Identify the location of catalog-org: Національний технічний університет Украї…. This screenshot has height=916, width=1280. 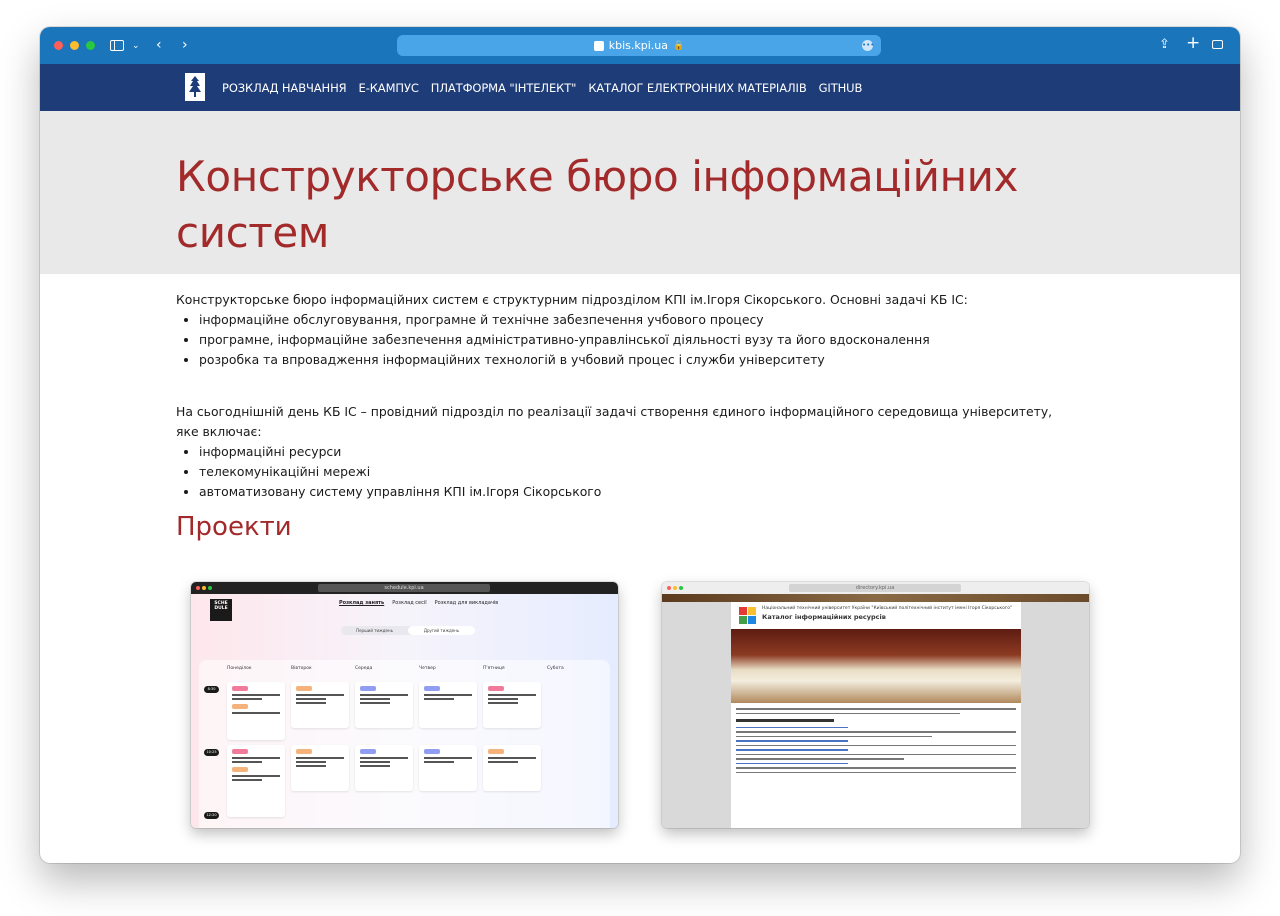
(887, 608).